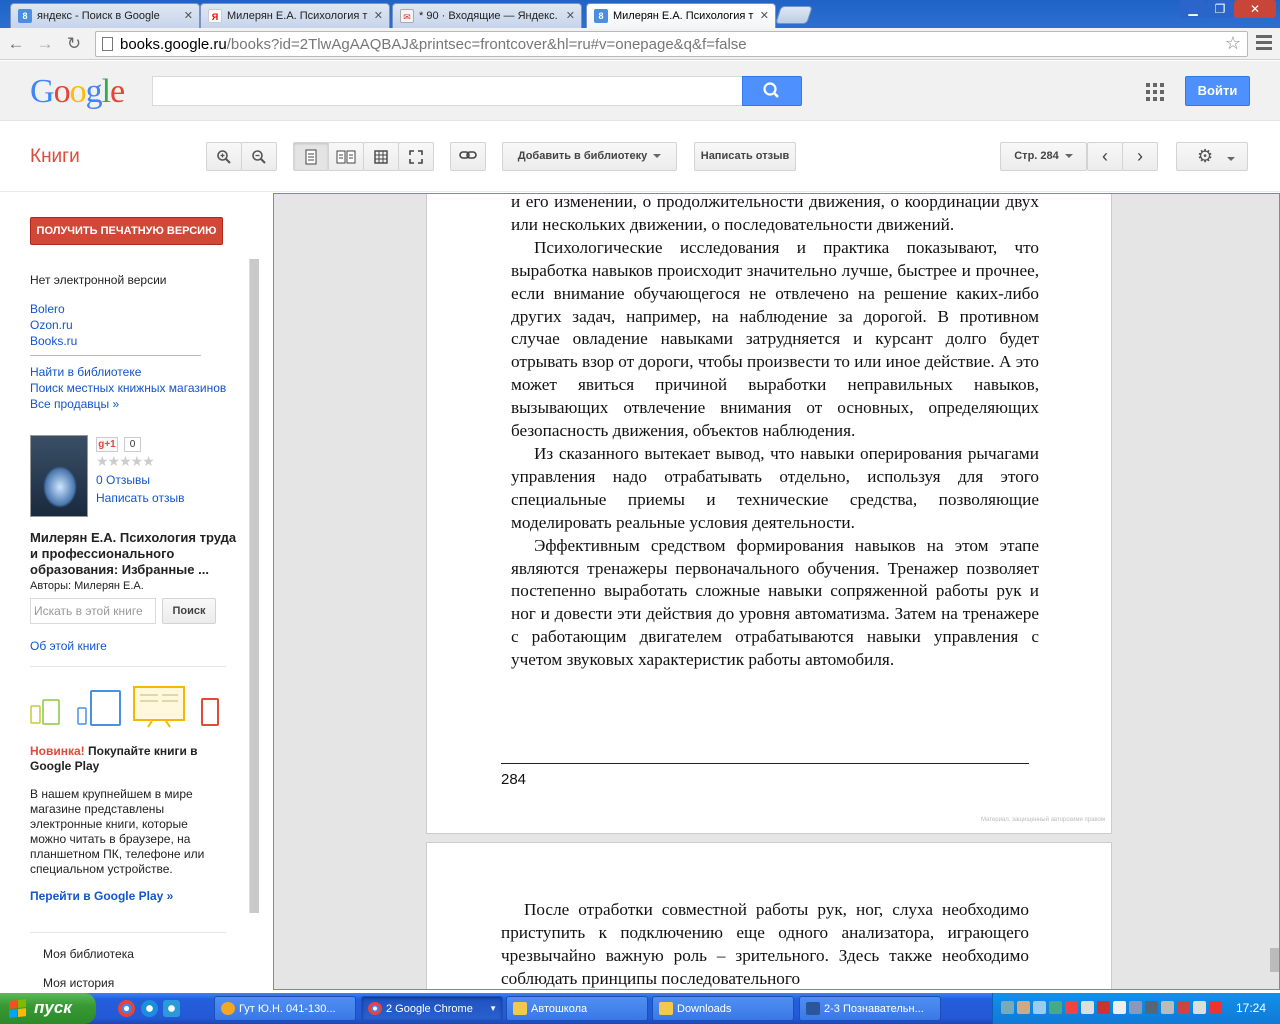 Image resolution: width=1280 pixels, height=1024 pixels. I want to click on previous-page-button: ‹, so click(1105, 156).